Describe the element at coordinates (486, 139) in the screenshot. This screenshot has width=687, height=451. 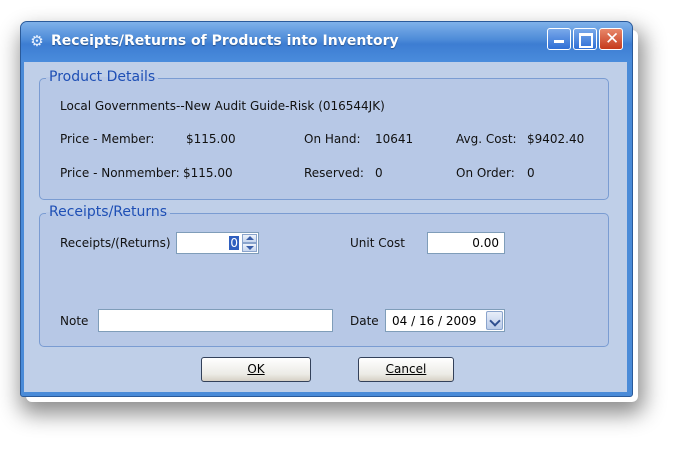
I see `avg-cost-label: Avg. Cost:` at that location.